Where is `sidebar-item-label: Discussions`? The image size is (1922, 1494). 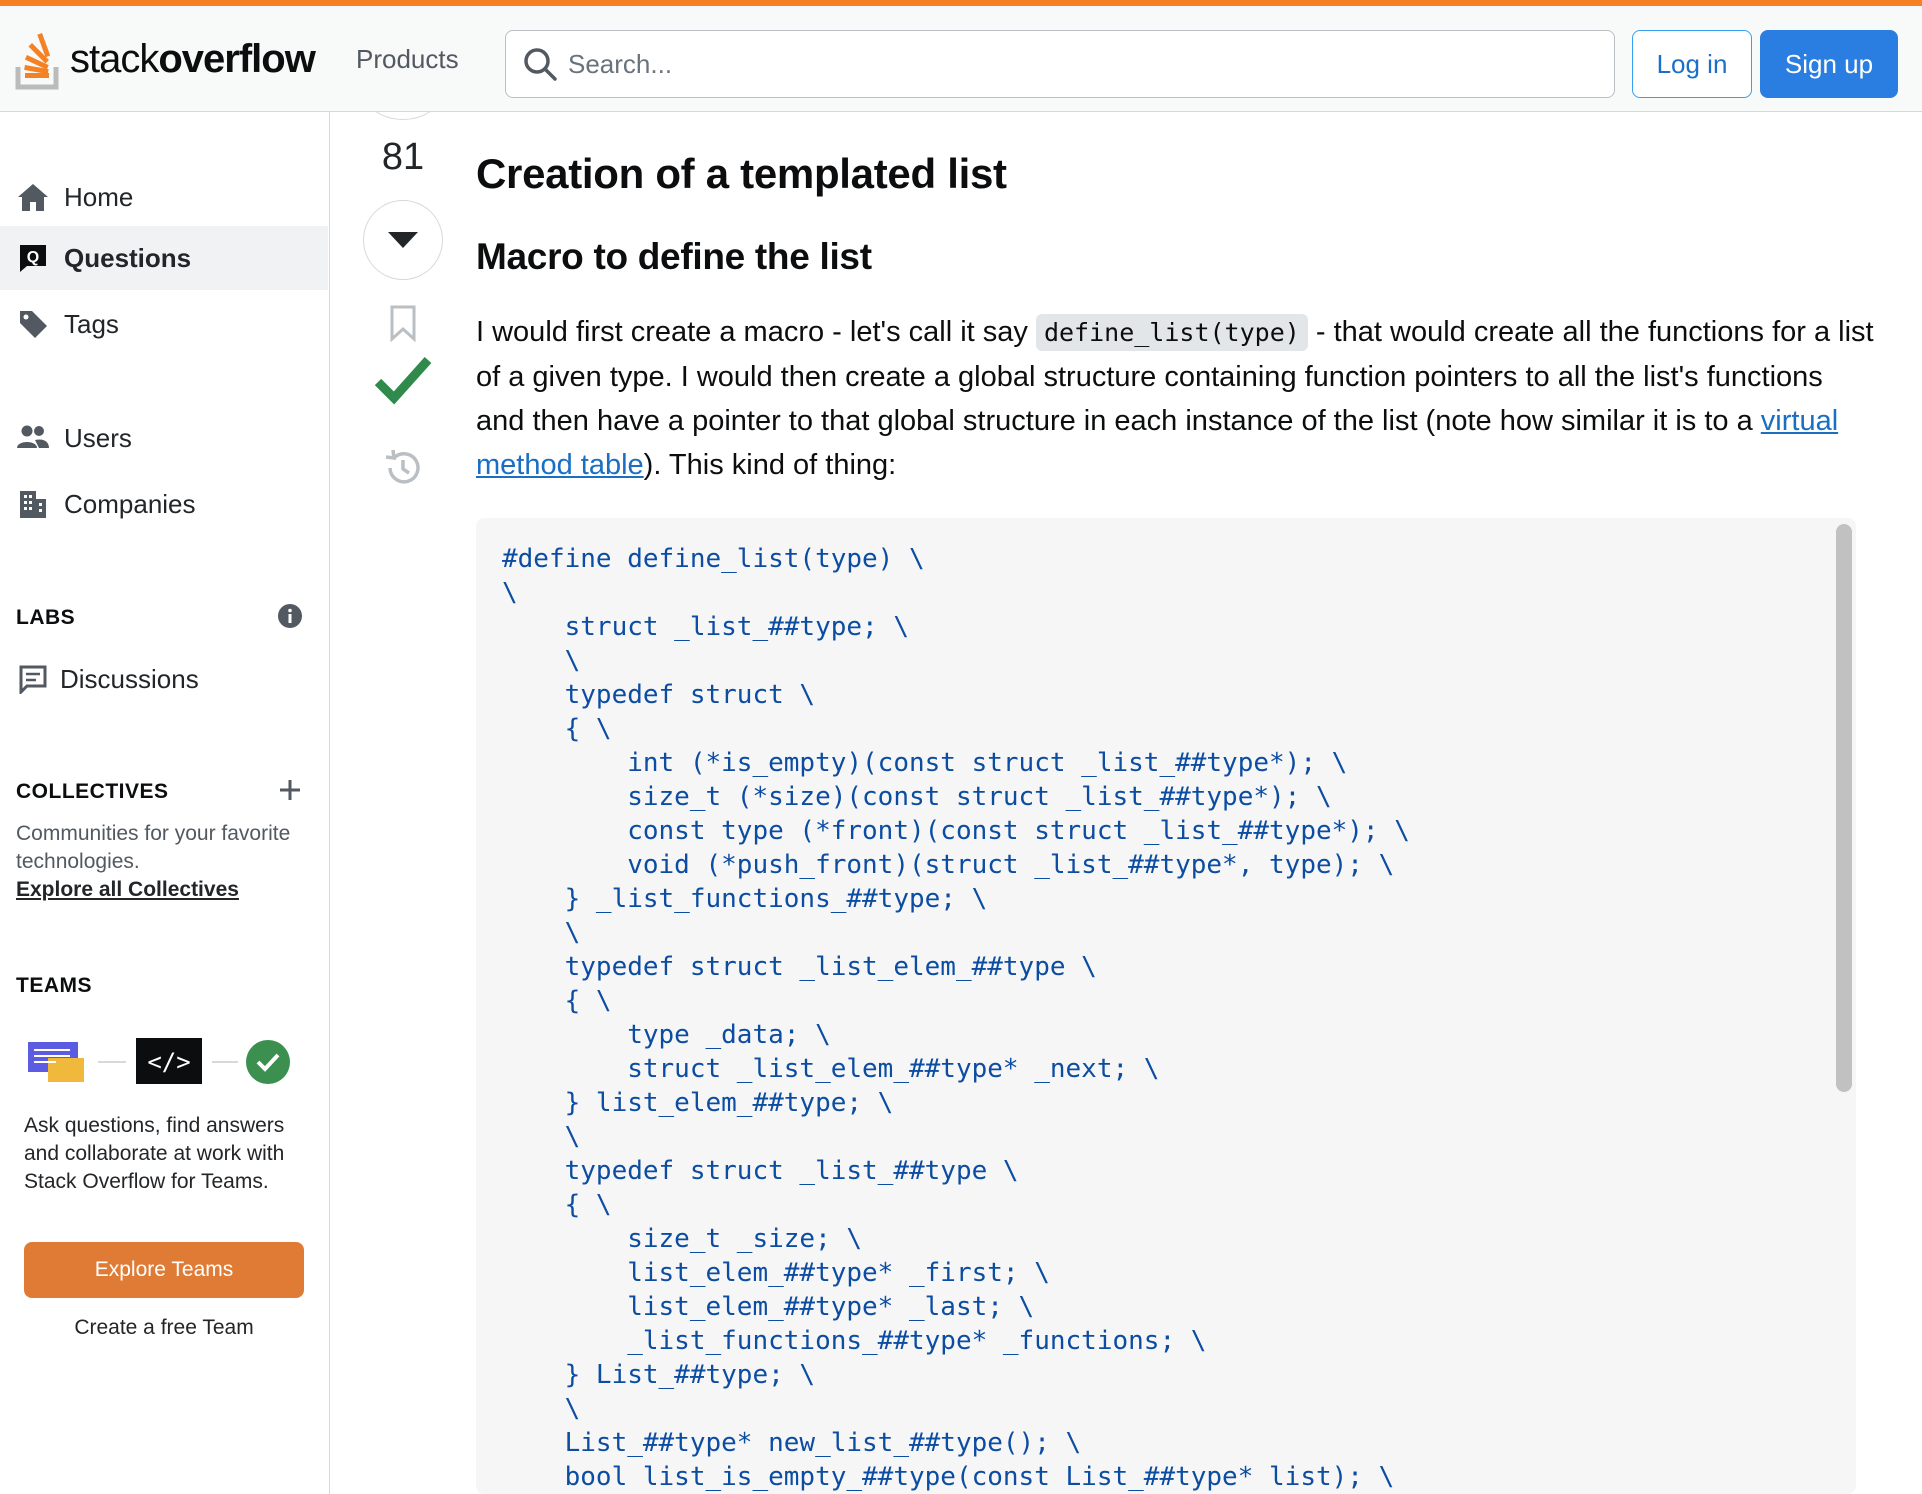
sidebar-item-label: Discussions is located at coordinates (129, 678).